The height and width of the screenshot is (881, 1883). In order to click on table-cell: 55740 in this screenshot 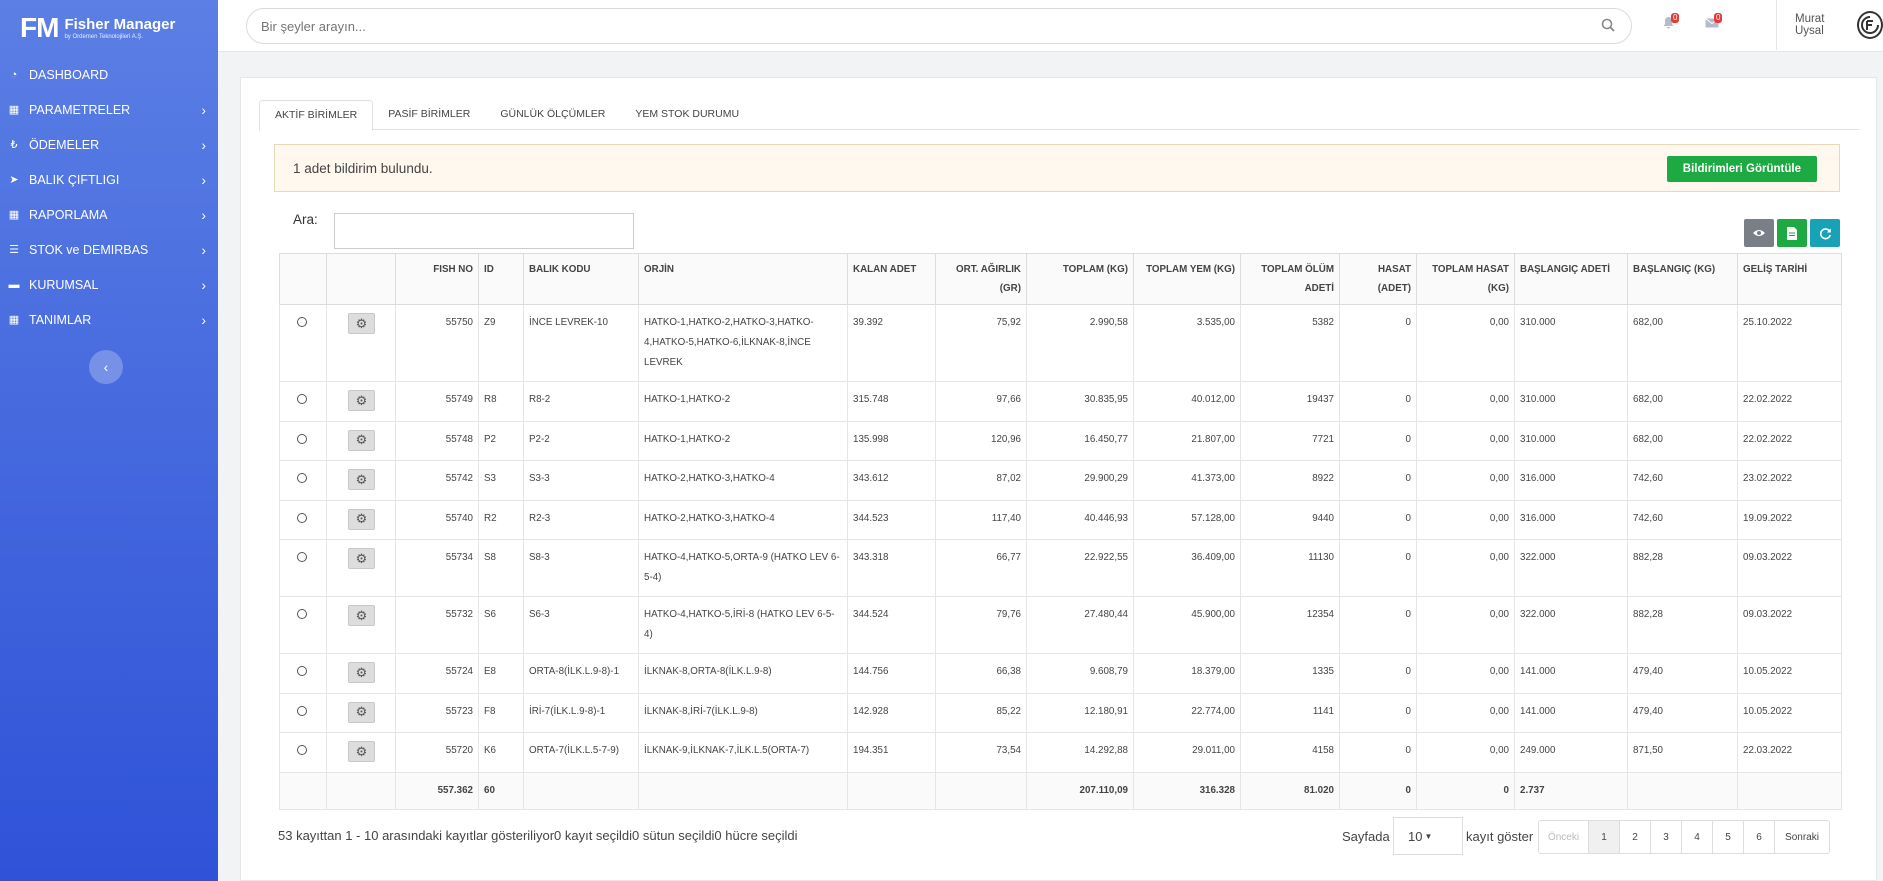, I will do `click(437, 519)`.